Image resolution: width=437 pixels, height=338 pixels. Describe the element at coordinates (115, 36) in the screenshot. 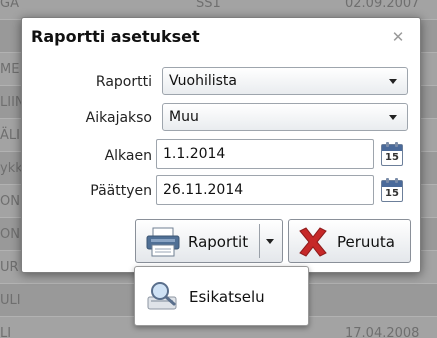

I see `dialog-title: Raportti asetukset` at that location.